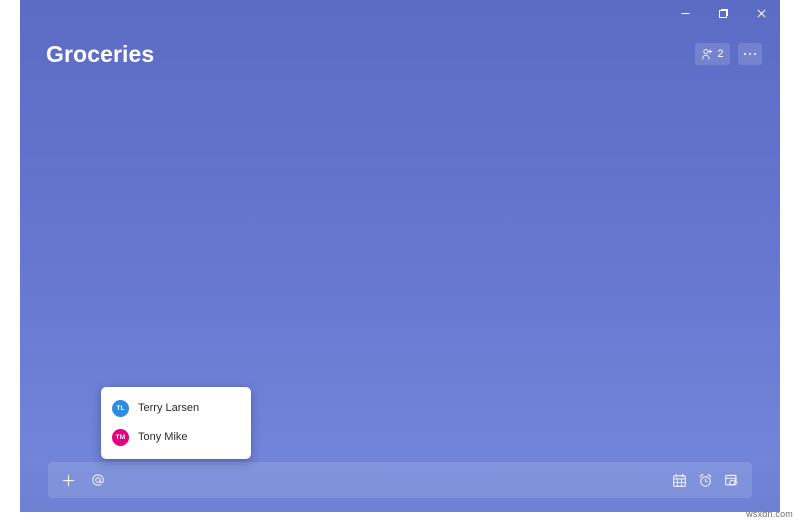 The height and width of the screenshot is (523, 800). What do you see at coordinates (720, 53) in the screenshot?
I see `share-member-count: 2` at bounding box center [720, 53].